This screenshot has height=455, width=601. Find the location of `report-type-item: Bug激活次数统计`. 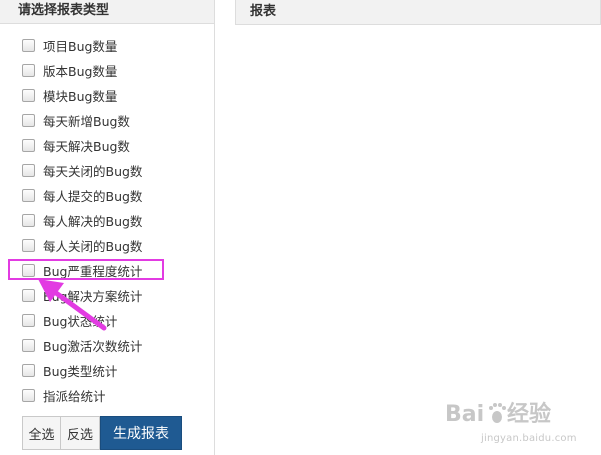

report-type-item: Bug激活次数统计 is located at coordinates (107, 345).